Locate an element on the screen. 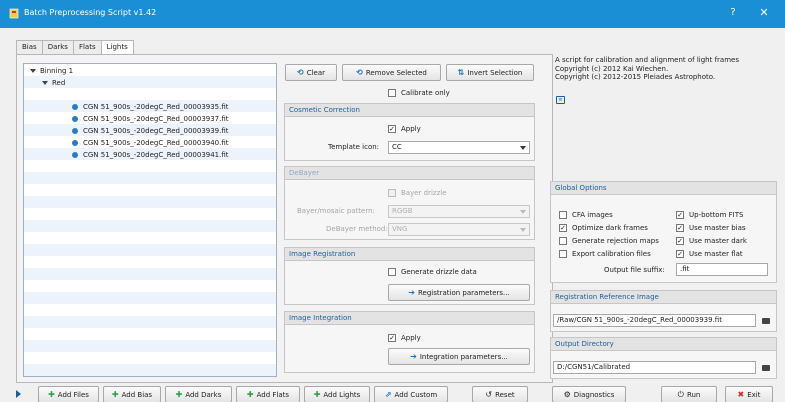 This screenshot has width=785, height=402. add-flats-button: ✚ Add Flats is located at coordinates (268, 394).